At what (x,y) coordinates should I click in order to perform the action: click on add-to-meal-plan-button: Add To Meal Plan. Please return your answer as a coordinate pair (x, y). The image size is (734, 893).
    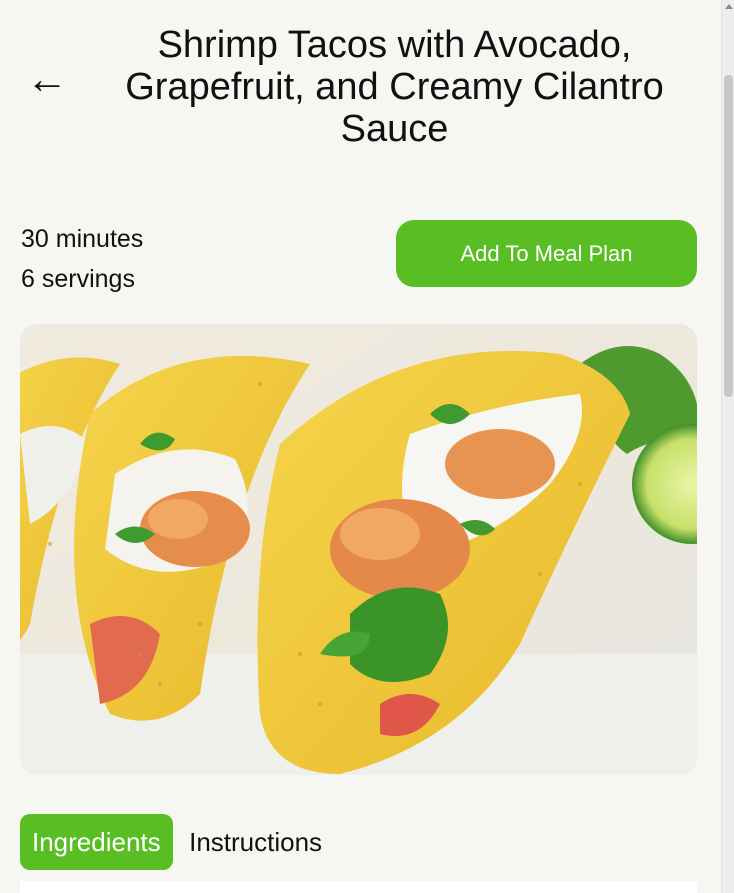
    Looking at the image, I should click on (546, 253).